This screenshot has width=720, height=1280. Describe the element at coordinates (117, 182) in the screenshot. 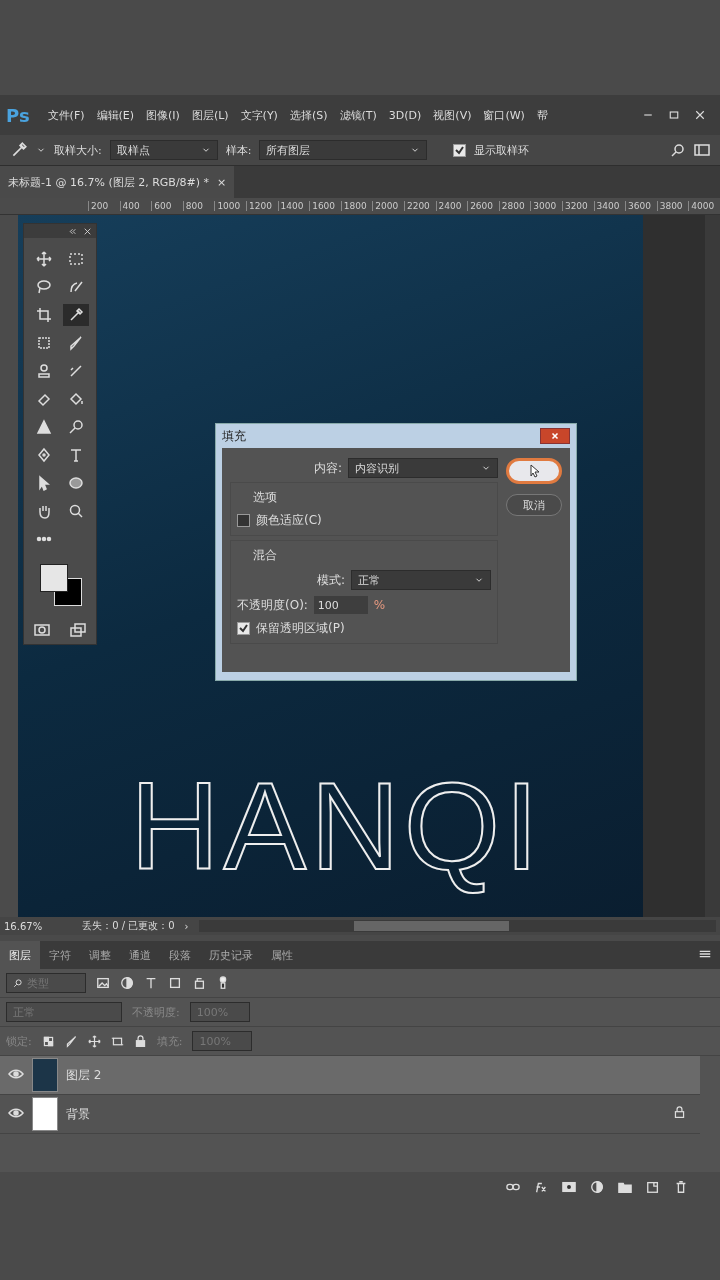

I see `document-tab: 未标题-1 @ 16.7% (图层 2, RGB/8#) * ×` at that location.